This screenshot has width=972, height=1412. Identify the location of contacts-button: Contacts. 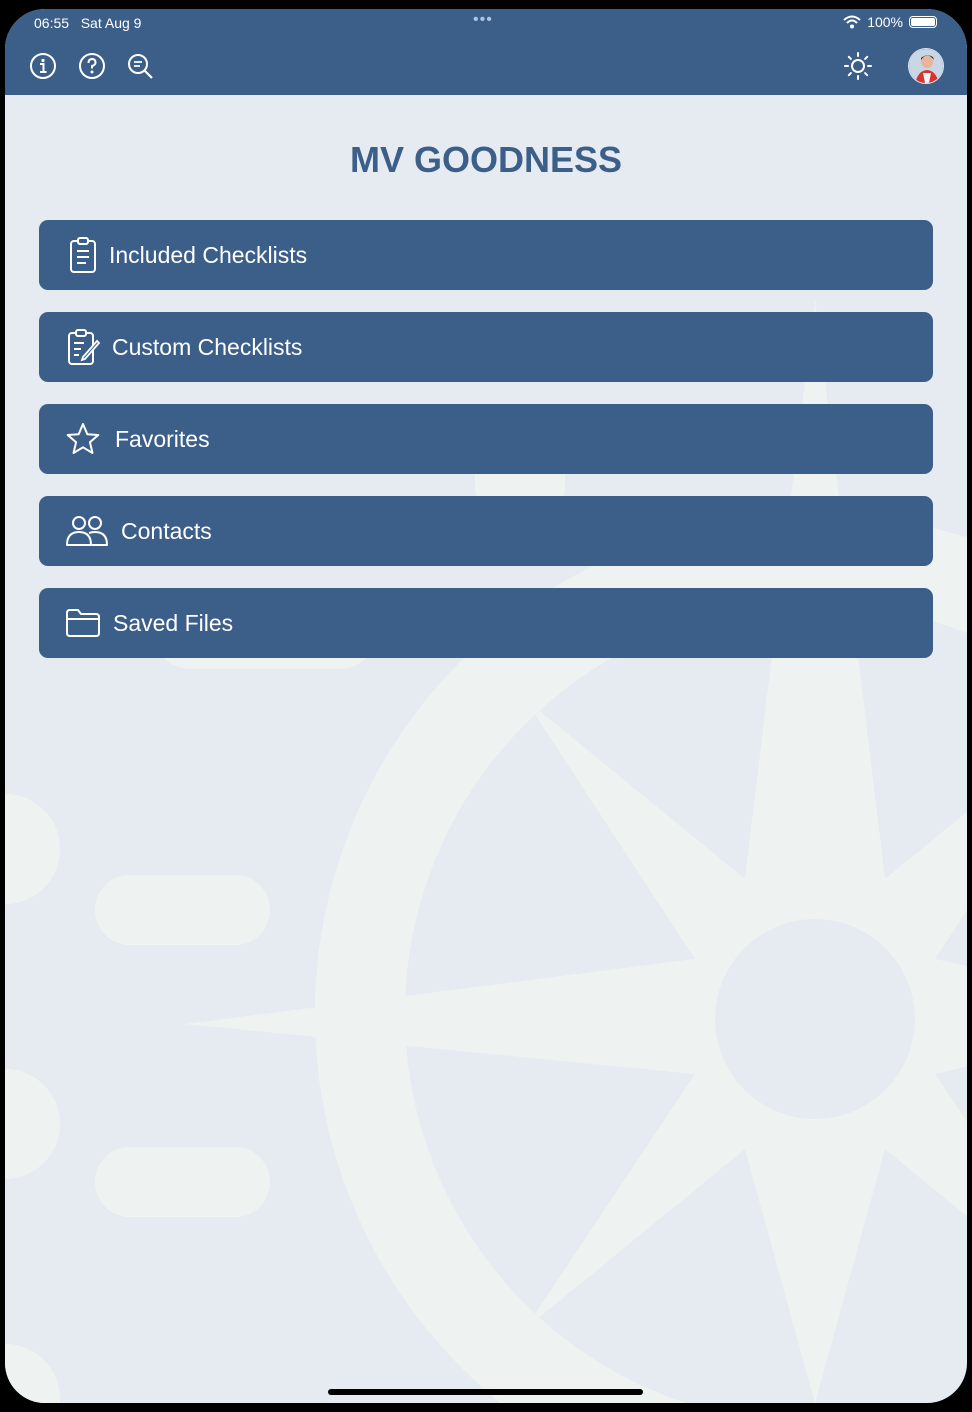
(486, 531).